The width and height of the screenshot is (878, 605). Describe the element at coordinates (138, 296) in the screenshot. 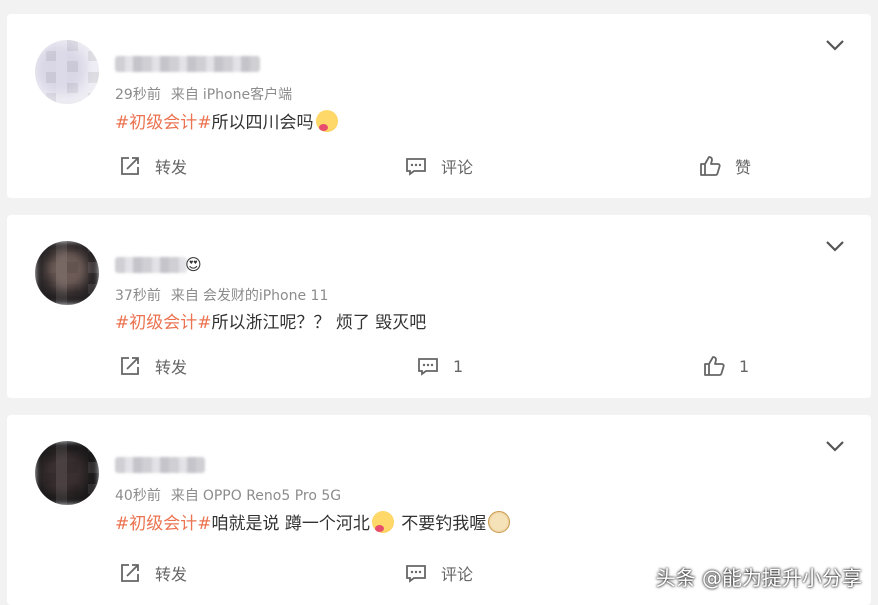

I see `post-time: 37秒前` at that location.